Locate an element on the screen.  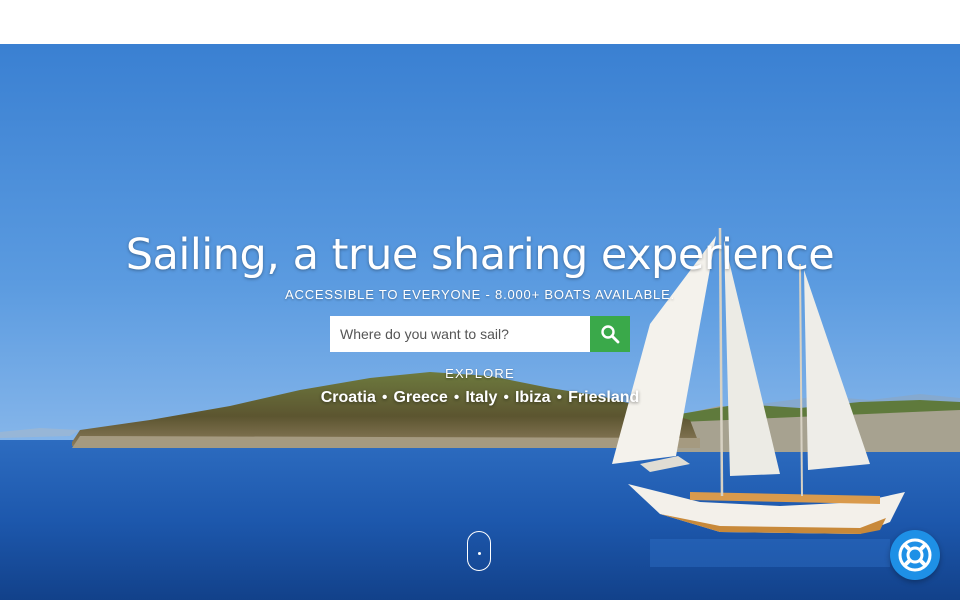
destination-link-italy: Italy is located at coordinates (481, 397).